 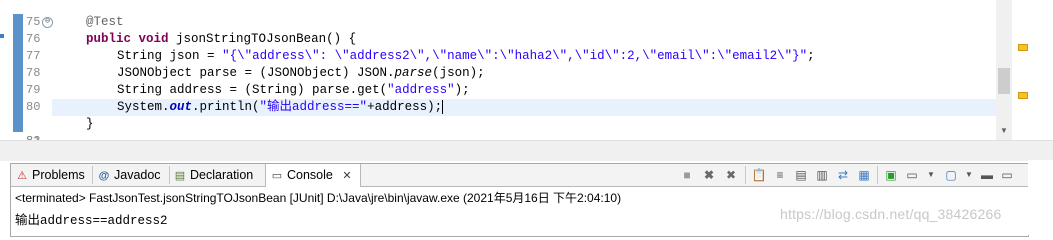 I want to click on tab-problems: ⚠ Problems, so click(x=50, y=175).